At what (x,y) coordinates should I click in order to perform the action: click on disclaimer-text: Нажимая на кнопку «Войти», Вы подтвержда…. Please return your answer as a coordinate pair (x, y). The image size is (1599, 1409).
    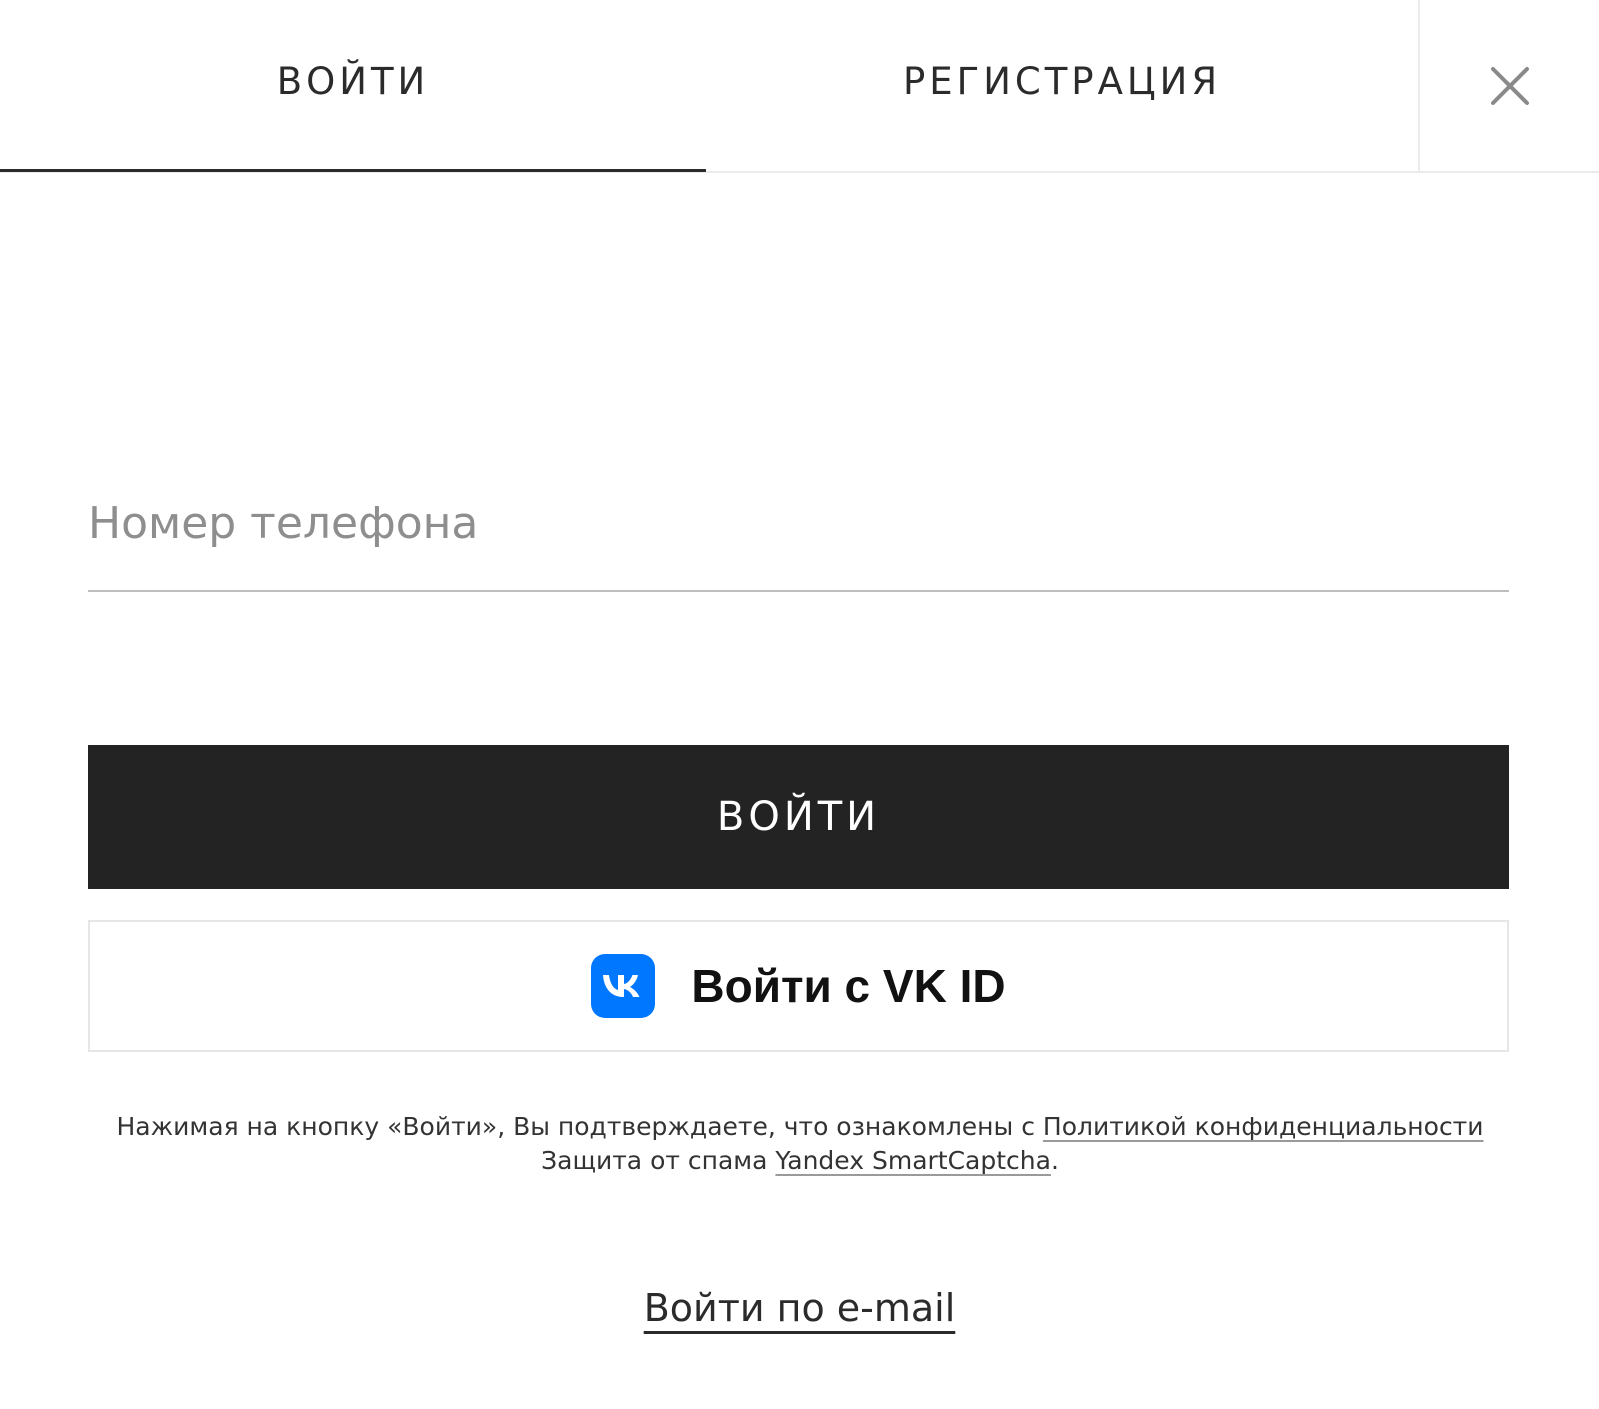
    Looking at the image, I should click on (579, 1126).